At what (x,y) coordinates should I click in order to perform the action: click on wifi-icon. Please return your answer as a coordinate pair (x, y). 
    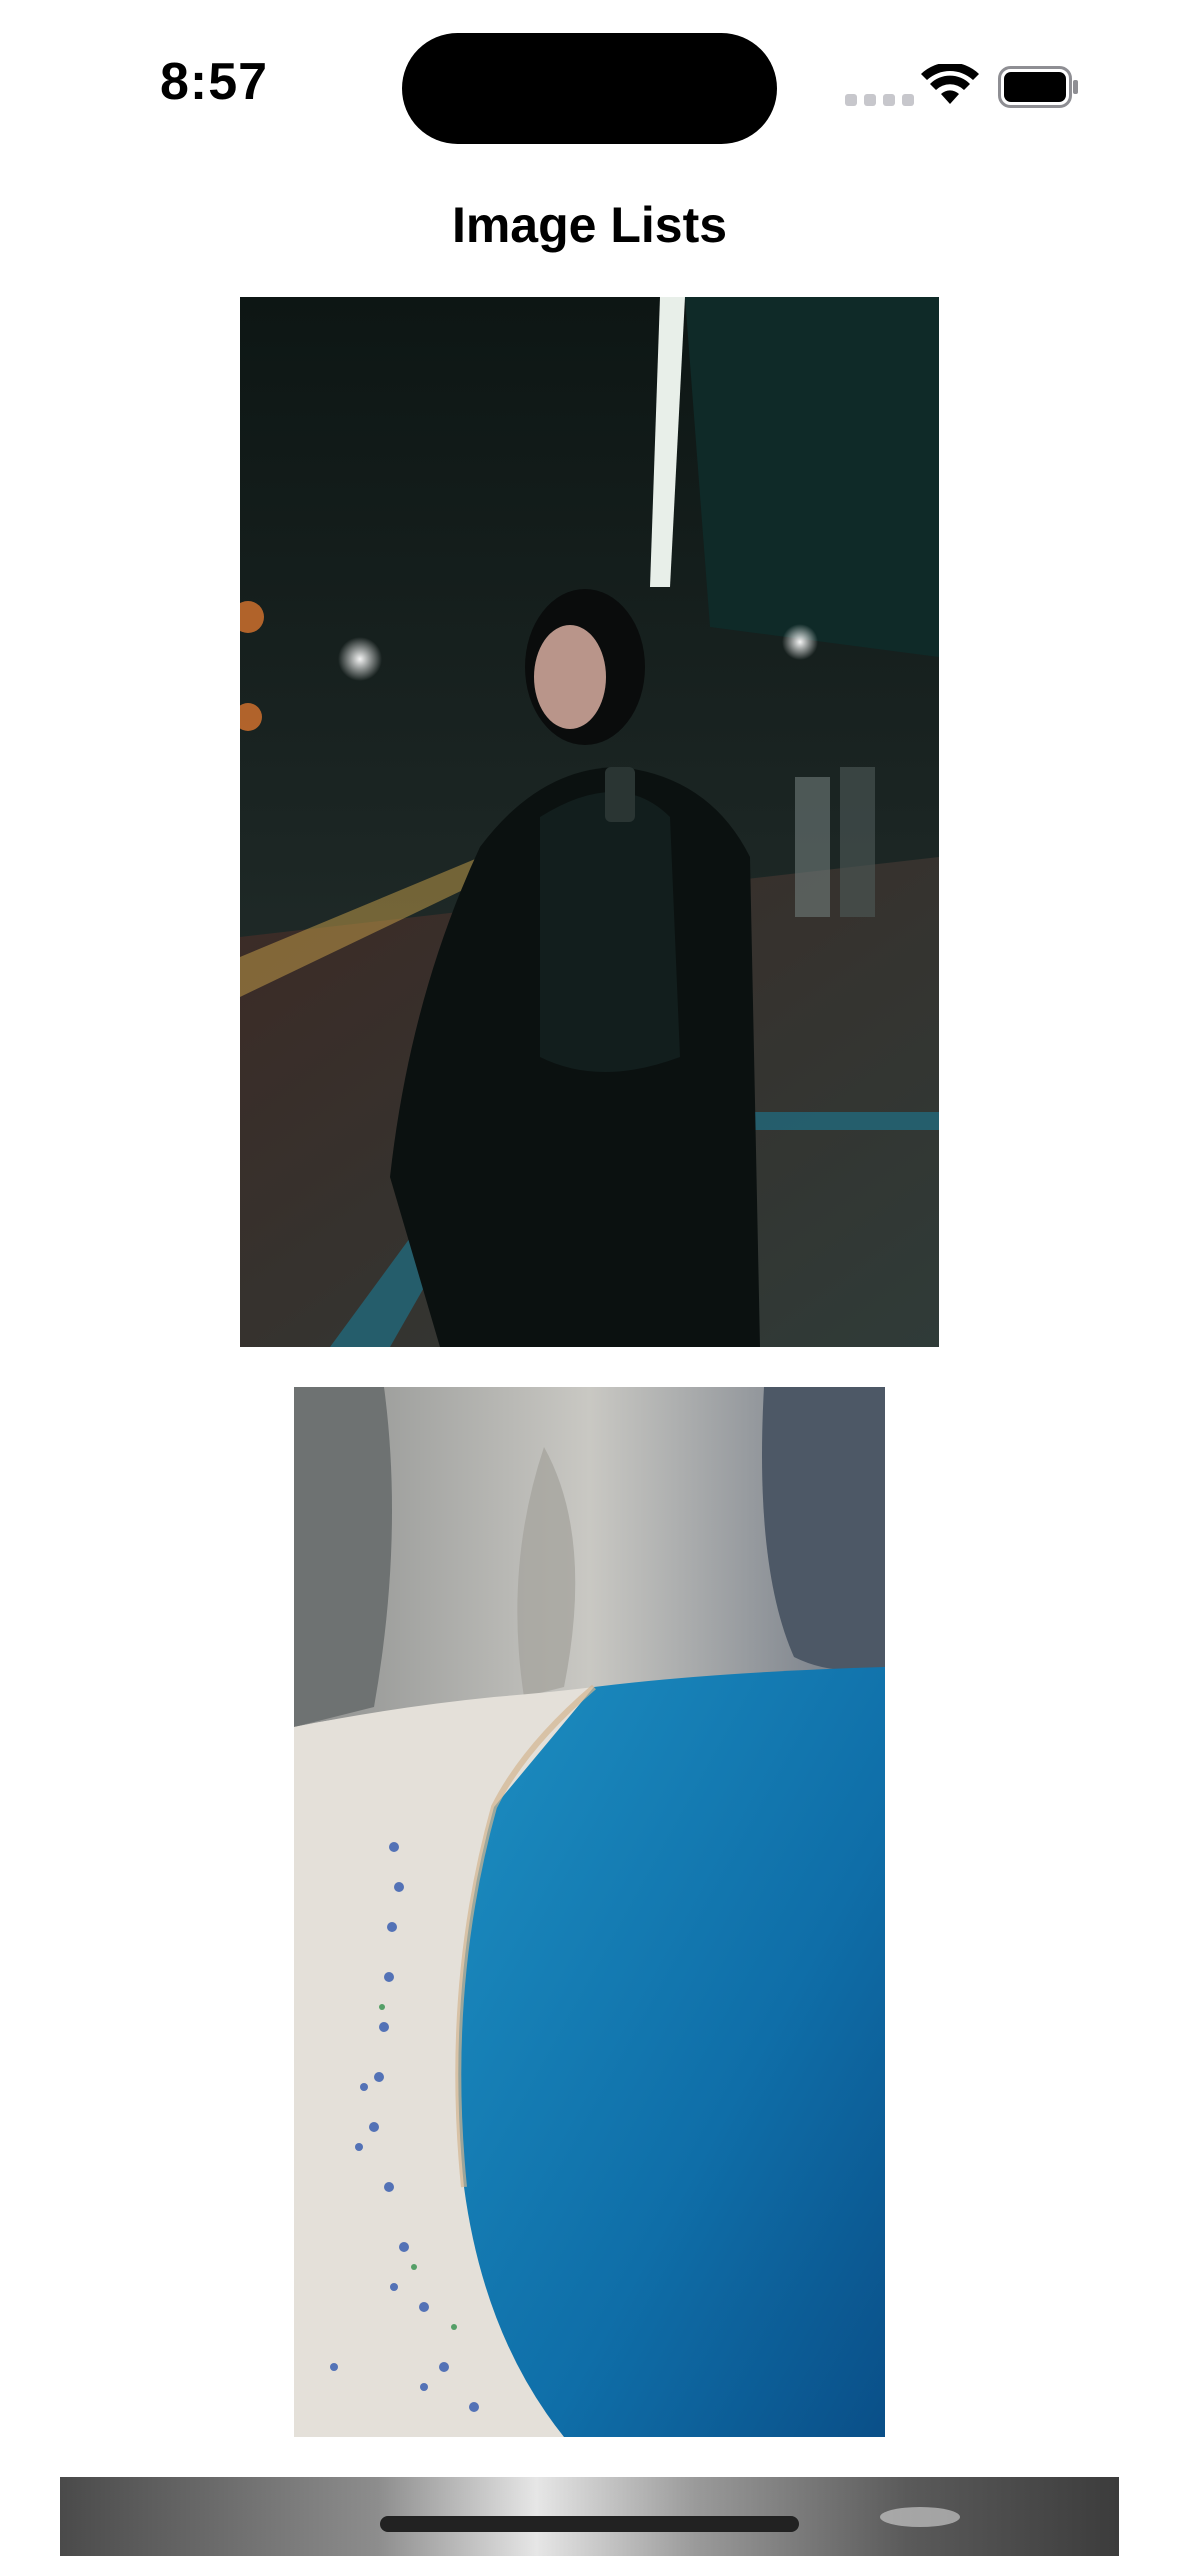
    Looking at the image, I should click on (950, 85).